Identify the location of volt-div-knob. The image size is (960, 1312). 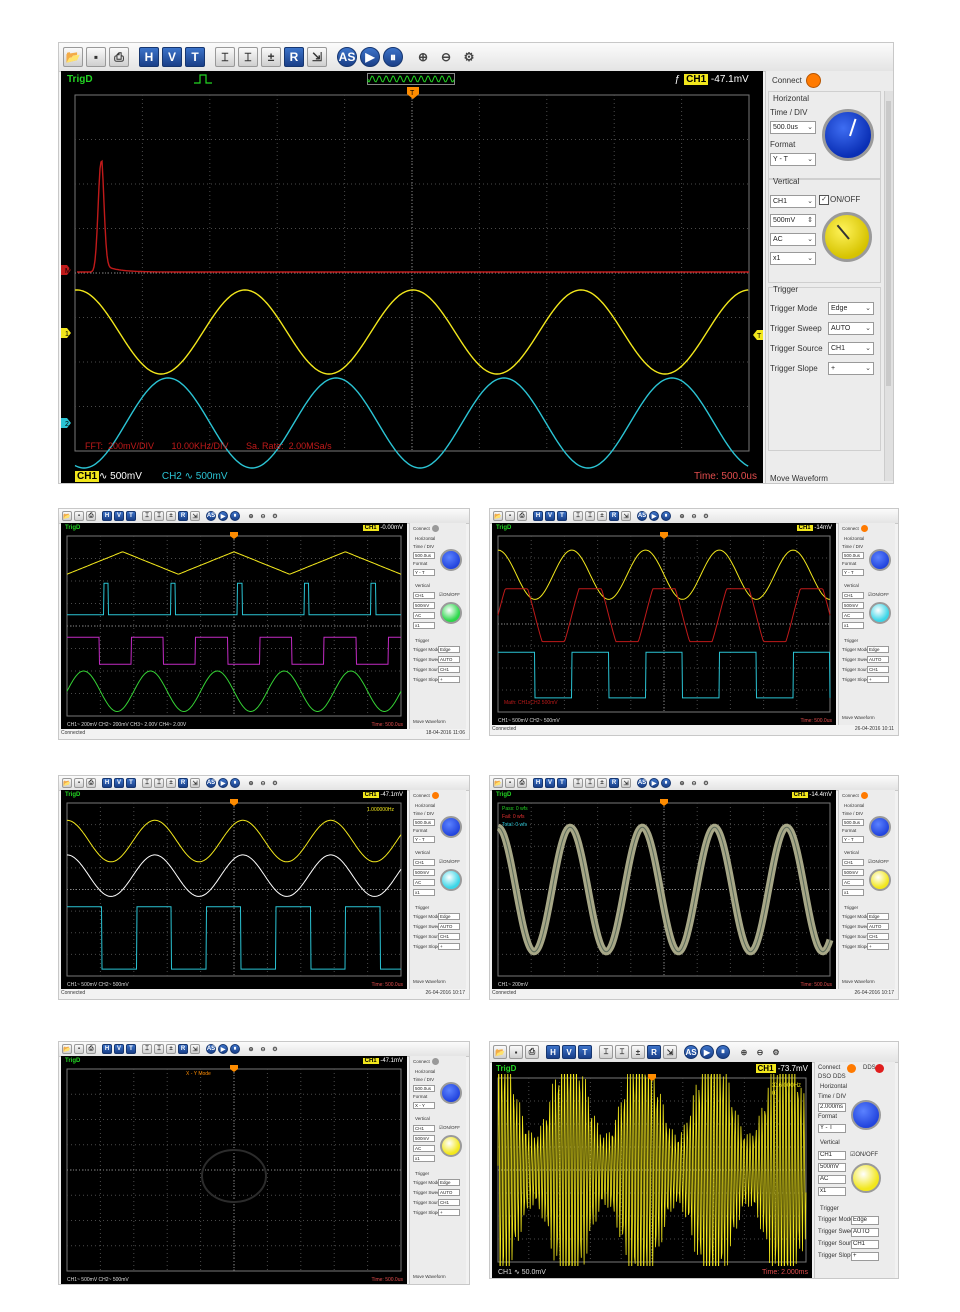
(847, 237).